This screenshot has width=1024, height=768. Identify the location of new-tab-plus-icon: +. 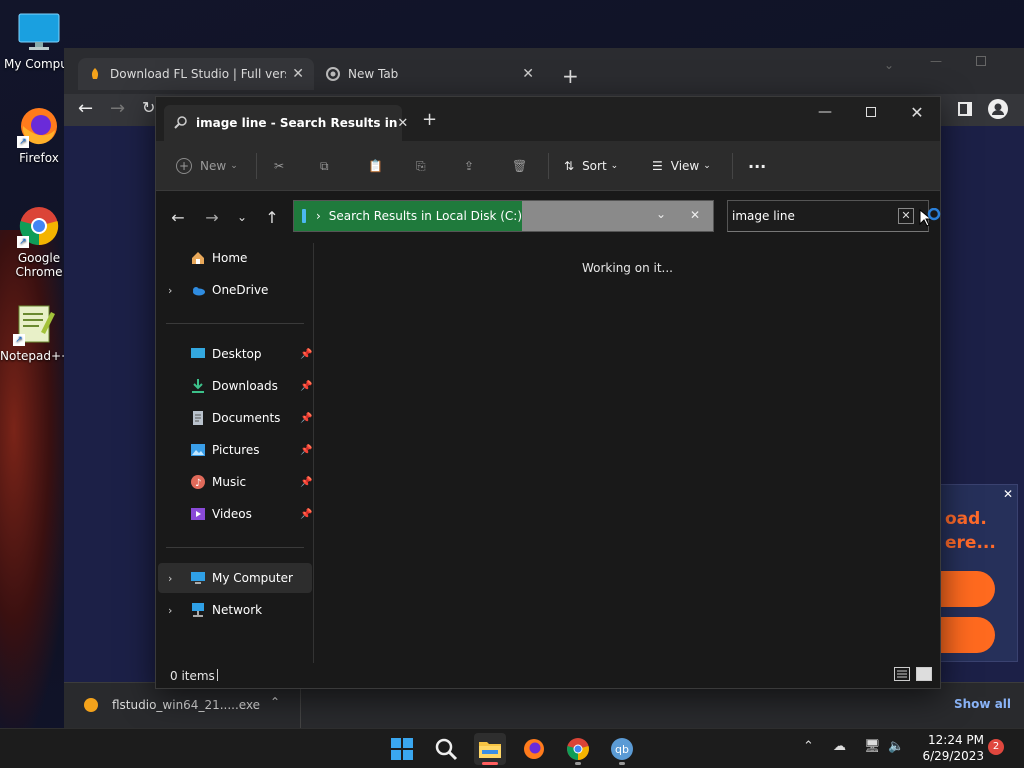
(570, 76).